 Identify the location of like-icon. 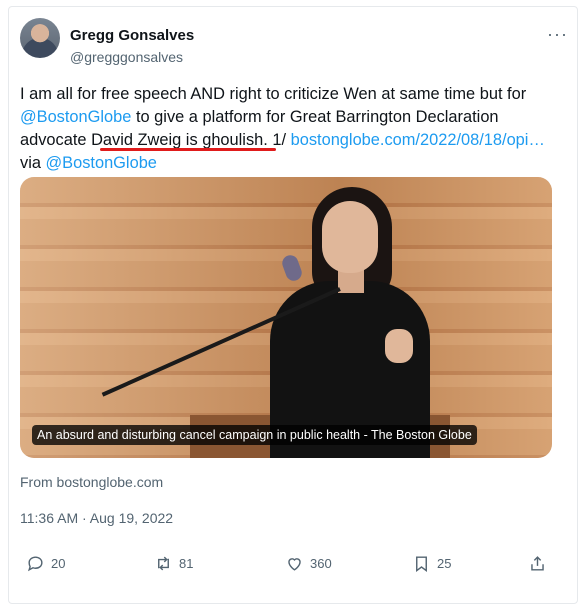
(294, 564).